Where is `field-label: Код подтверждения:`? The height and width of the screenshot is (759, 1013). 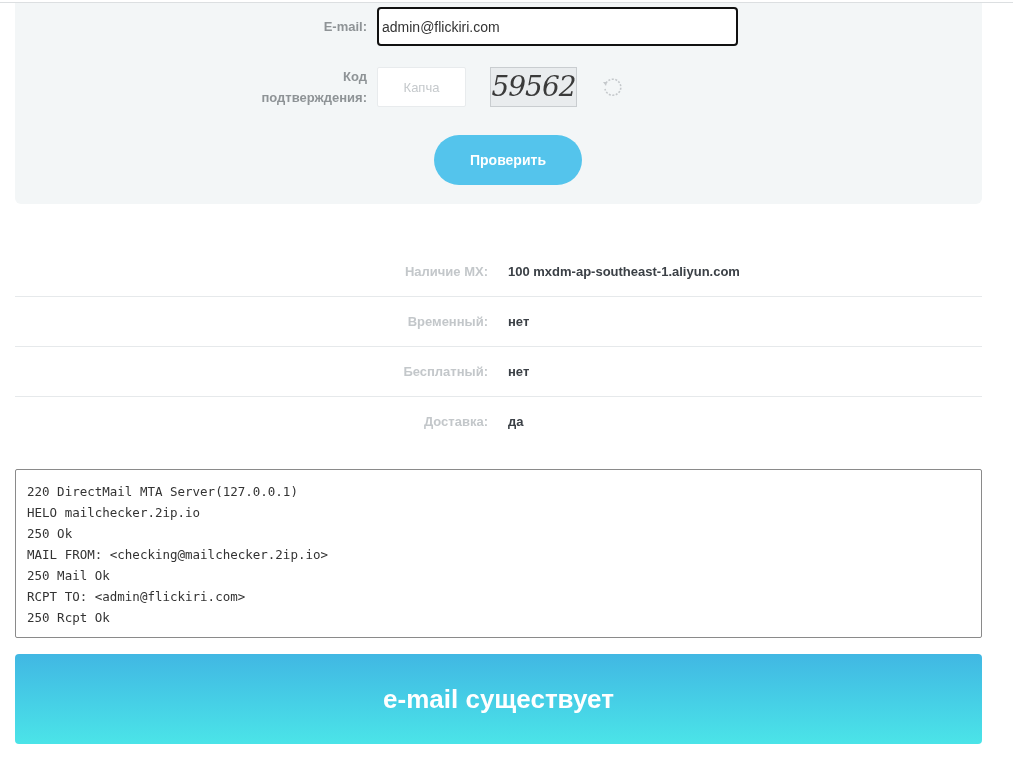 field-label: Код подтверждения: is located at coordinates (313, 87).